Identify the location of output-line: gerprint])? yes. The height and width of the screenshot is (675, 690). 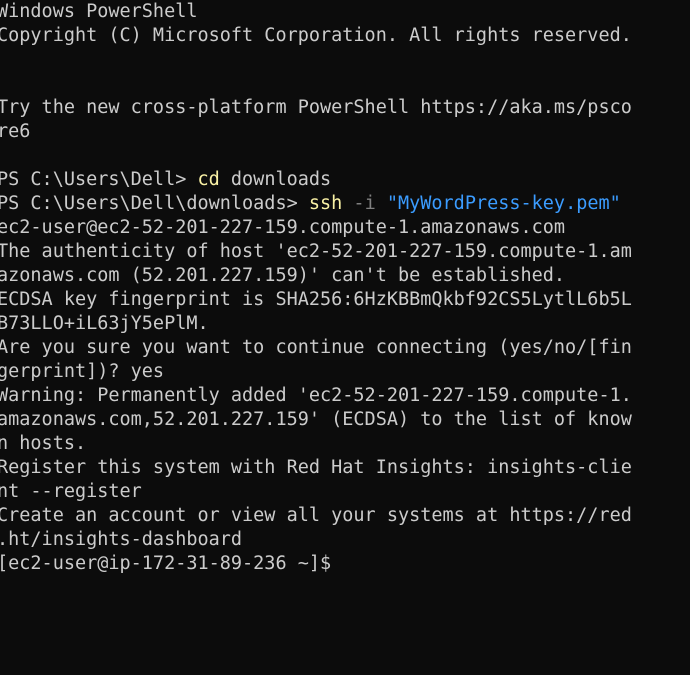
(82, 371).